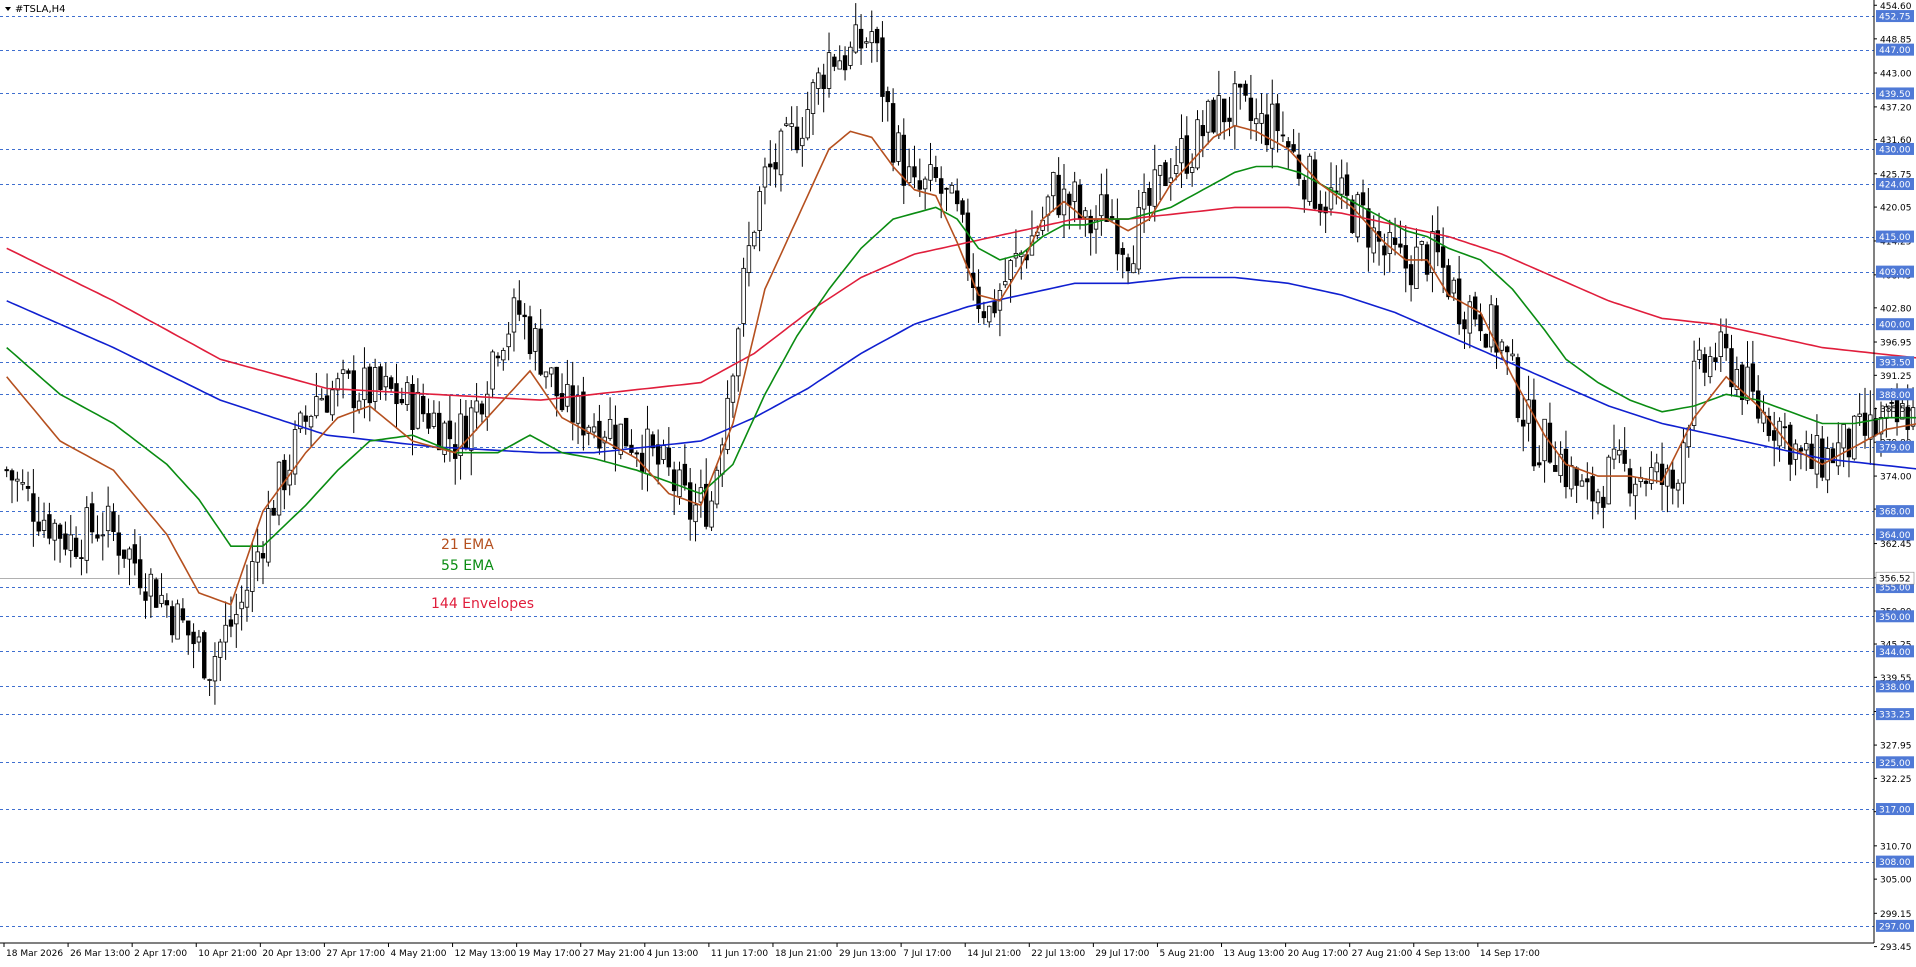 The width and height of the screenshot is (1916, 967). Describe the element at coordinates (1896, 209) in the screenshot. I see `price-tick-label: 420.05` at that location.